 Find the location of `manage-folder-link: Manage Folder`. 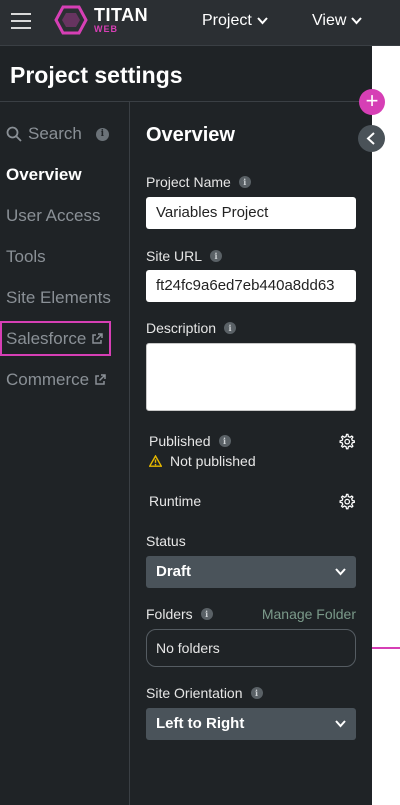

manage-folder-link: Manage Folder is located at coordinates (309, 614).